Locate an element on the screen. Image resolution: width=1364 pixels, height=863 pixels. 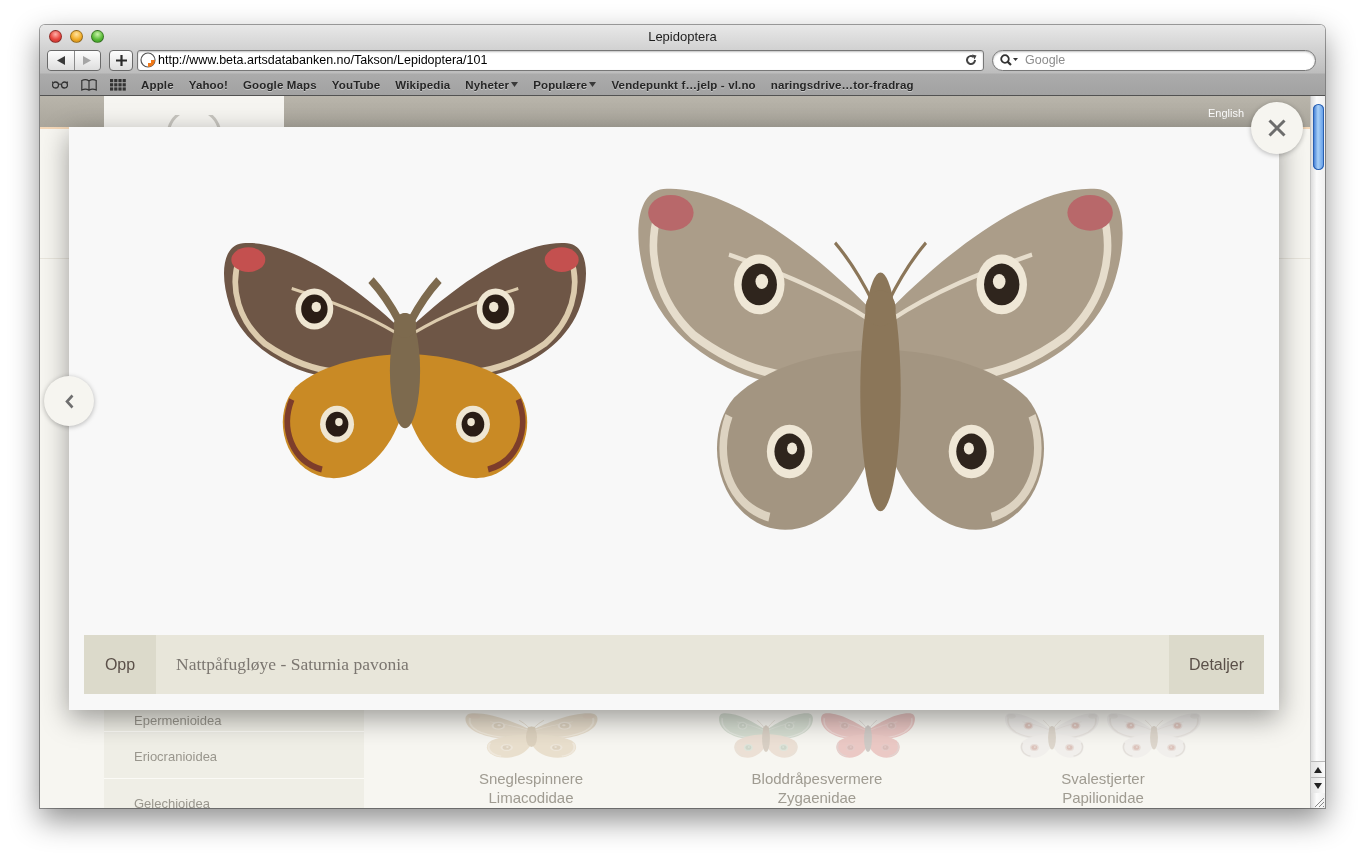
glasses-icon is located at coordinates (60, 84).